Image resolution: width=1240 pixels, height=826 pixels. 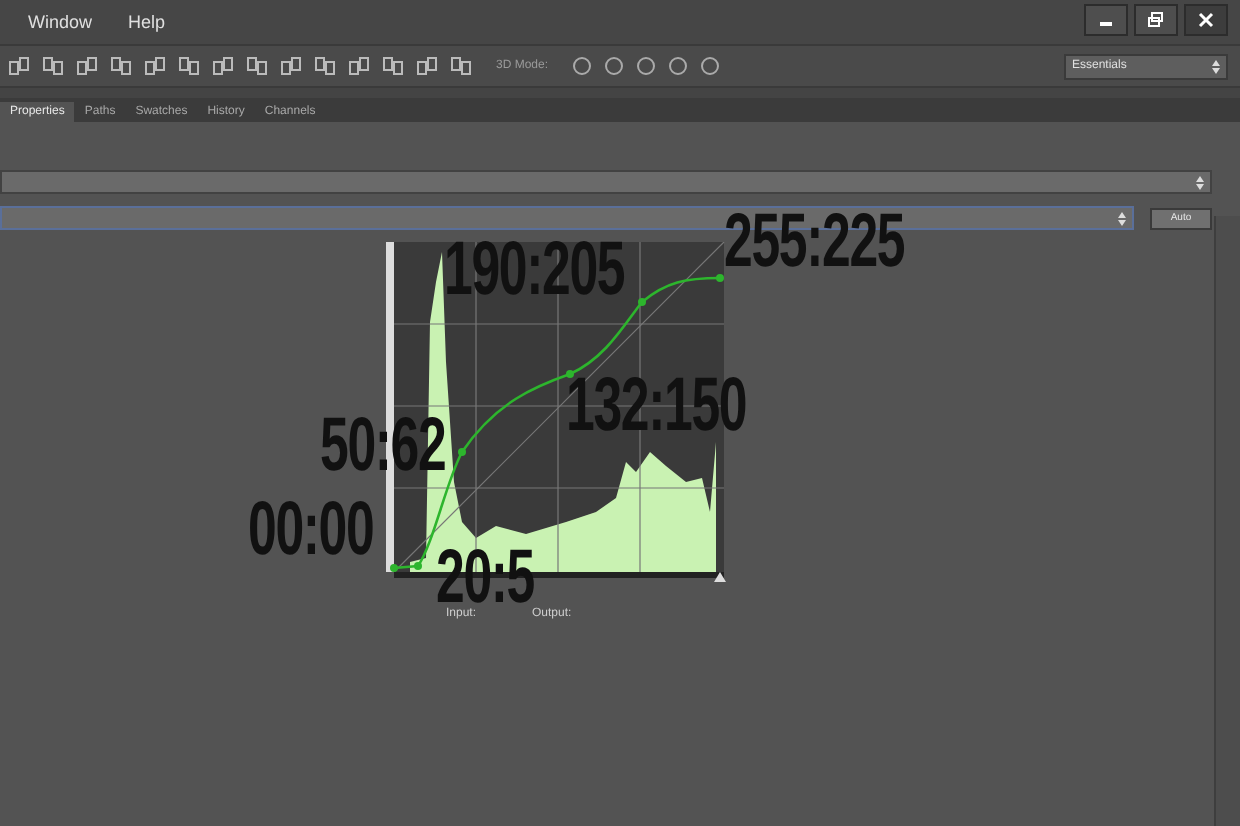 What do you see at coordinates (147, 22) in the screenshot?
I see `menu-item: Help` at bounding box center [147, 22].